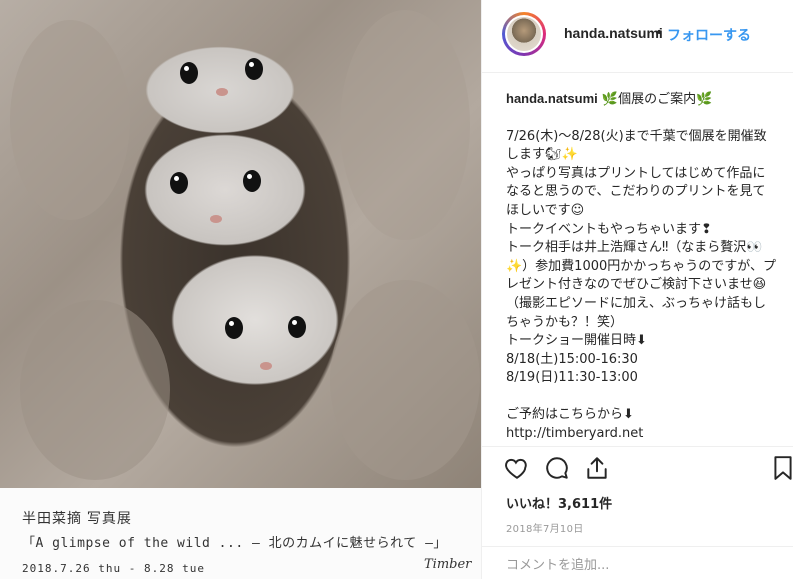  I want to click on exhibition-dates: 2018.7.26 thu - 8.28 tue, so click(113, 568).